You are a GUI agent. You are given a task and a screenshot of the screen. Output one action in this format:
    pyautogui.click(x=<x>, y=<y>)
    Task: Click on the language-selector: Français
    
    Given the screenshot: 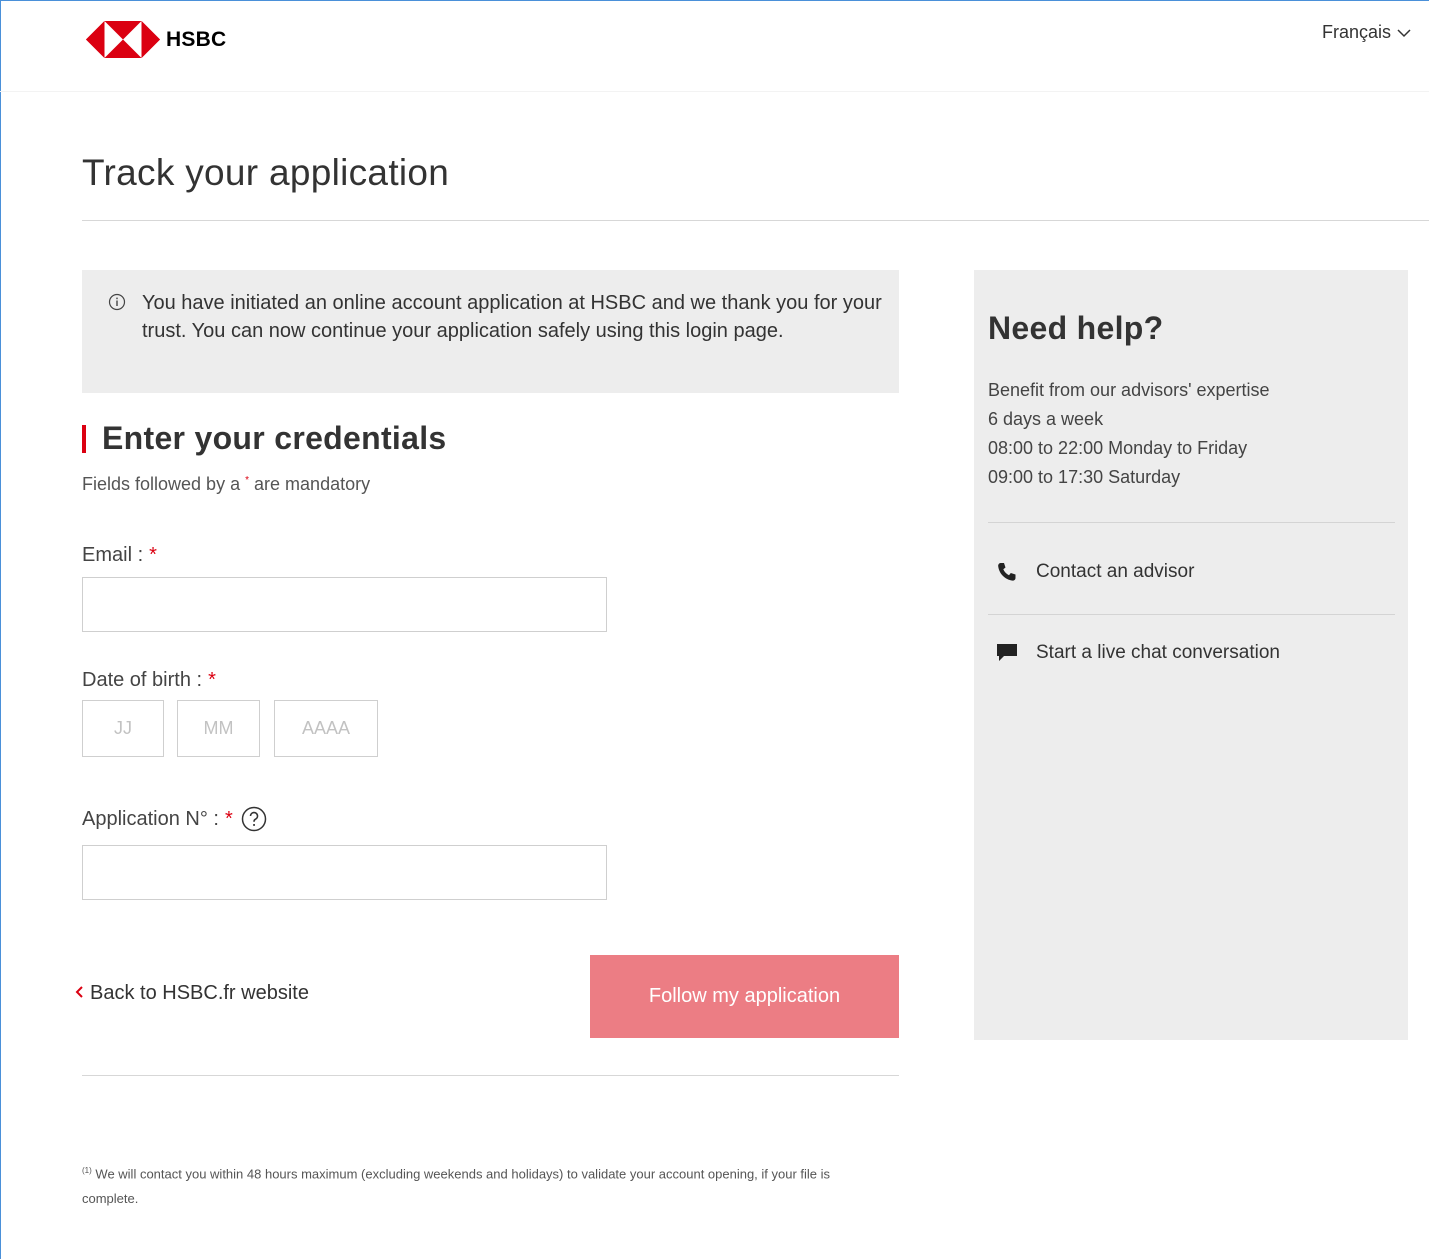 What is the action you would take?
    pyautogui.click(x=1366, y=32)
    